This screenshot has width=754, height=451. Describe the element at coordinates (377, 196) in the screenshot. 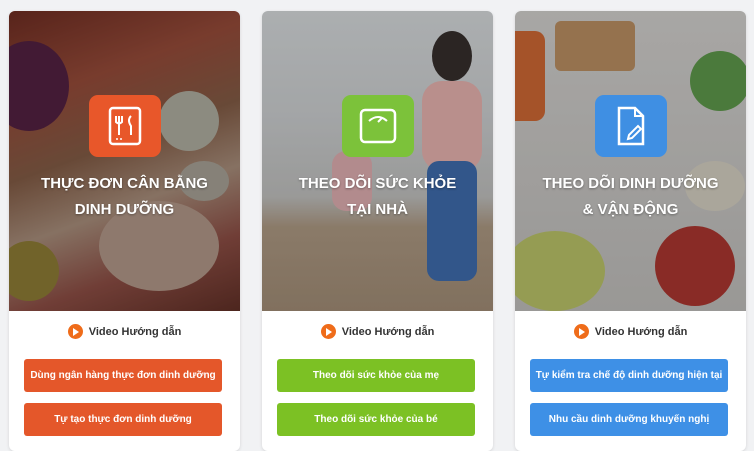

I see `card-title: Theo dõi sức khỏe tại nhà` at that location.